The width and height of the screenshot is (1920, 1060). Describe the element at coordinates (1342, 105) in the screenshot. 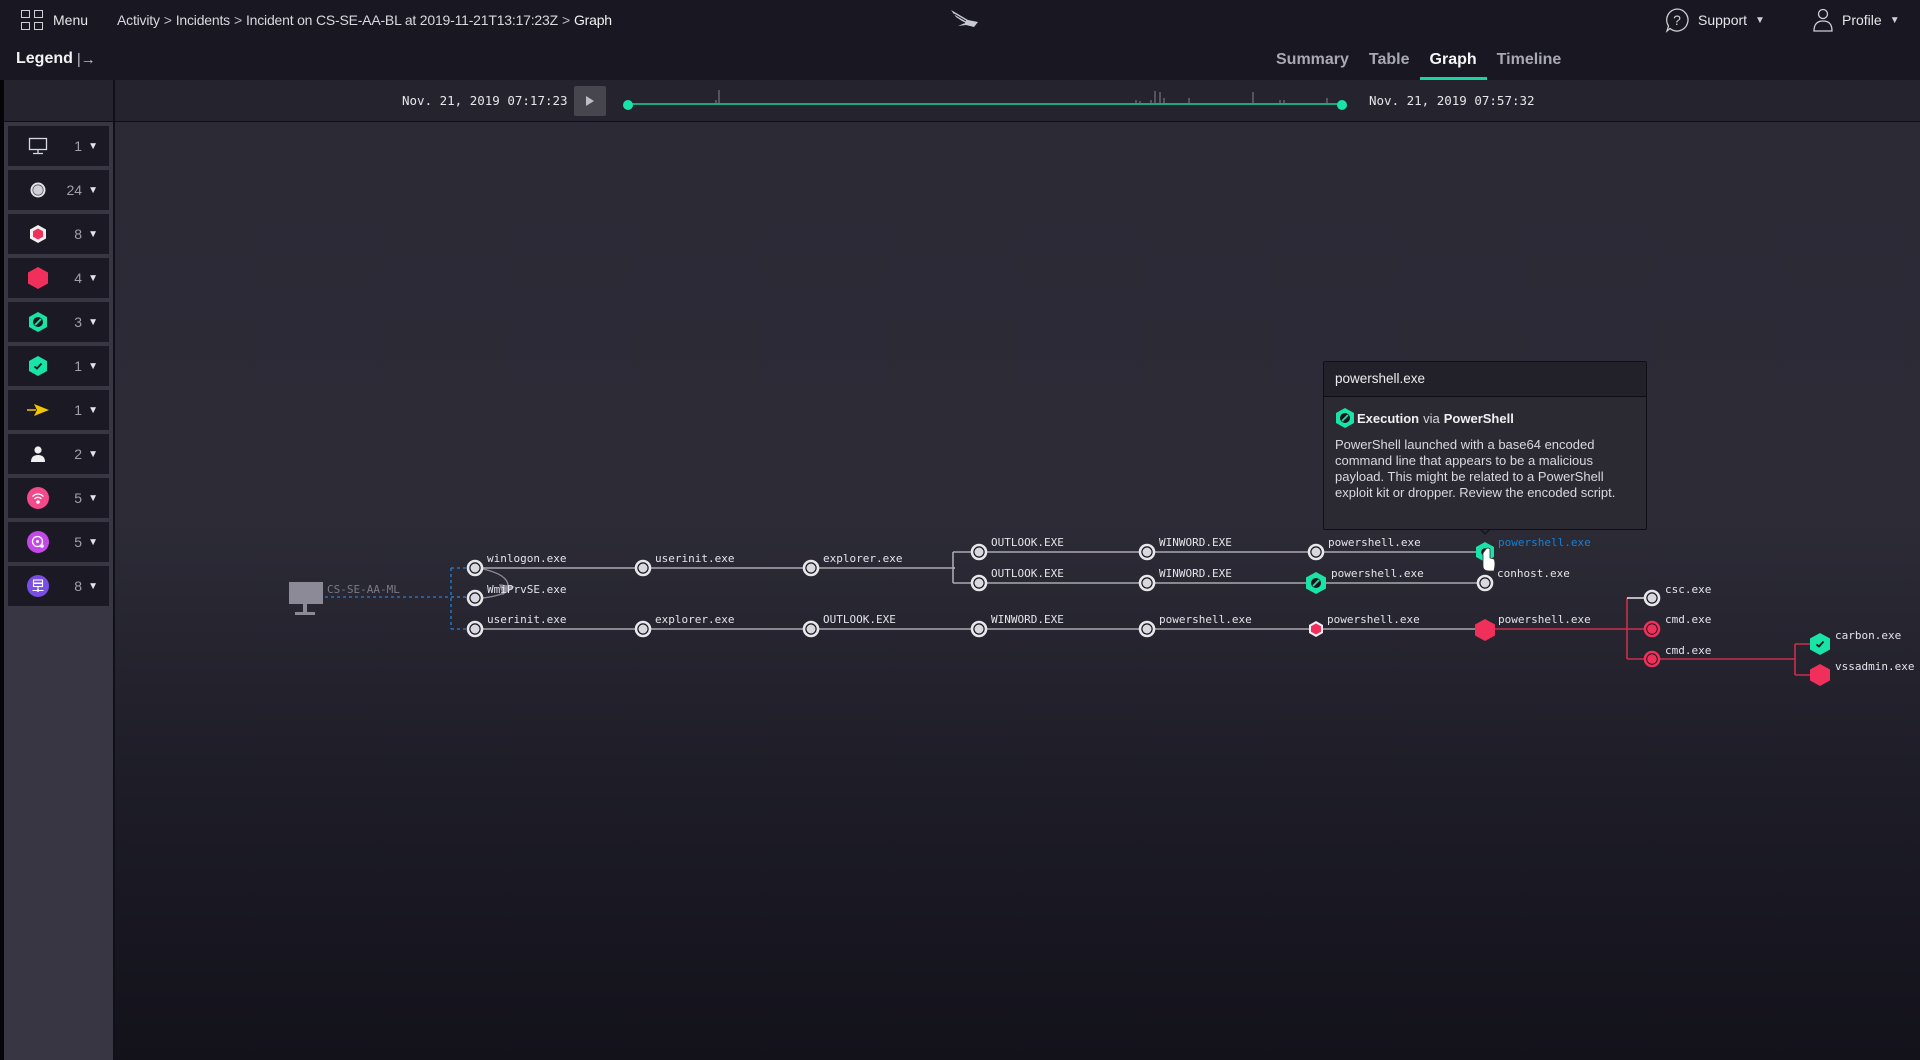

I see `timeline-end-handle` at that location.